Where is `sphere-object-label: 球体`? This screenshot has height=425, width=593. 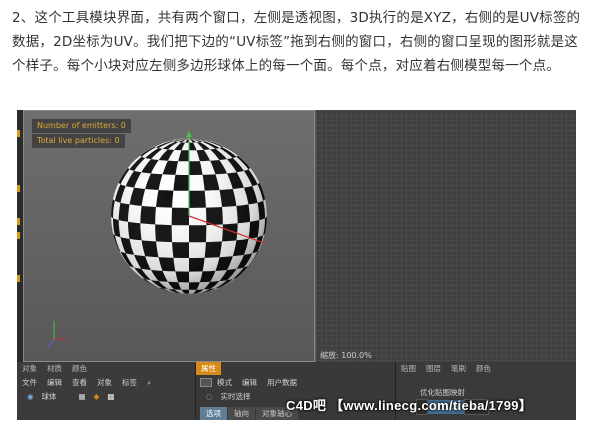
sphere-object-label: 球体 is located at coordinates (49, 397).